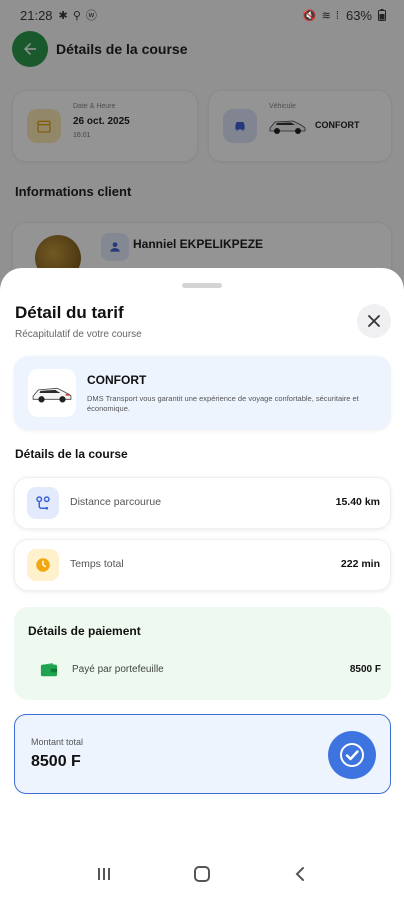 The height and width of the screenshot is (900, 404). I want to click on payment-method-row: Payé par portefeuille 8500 F, so click(202, 670).